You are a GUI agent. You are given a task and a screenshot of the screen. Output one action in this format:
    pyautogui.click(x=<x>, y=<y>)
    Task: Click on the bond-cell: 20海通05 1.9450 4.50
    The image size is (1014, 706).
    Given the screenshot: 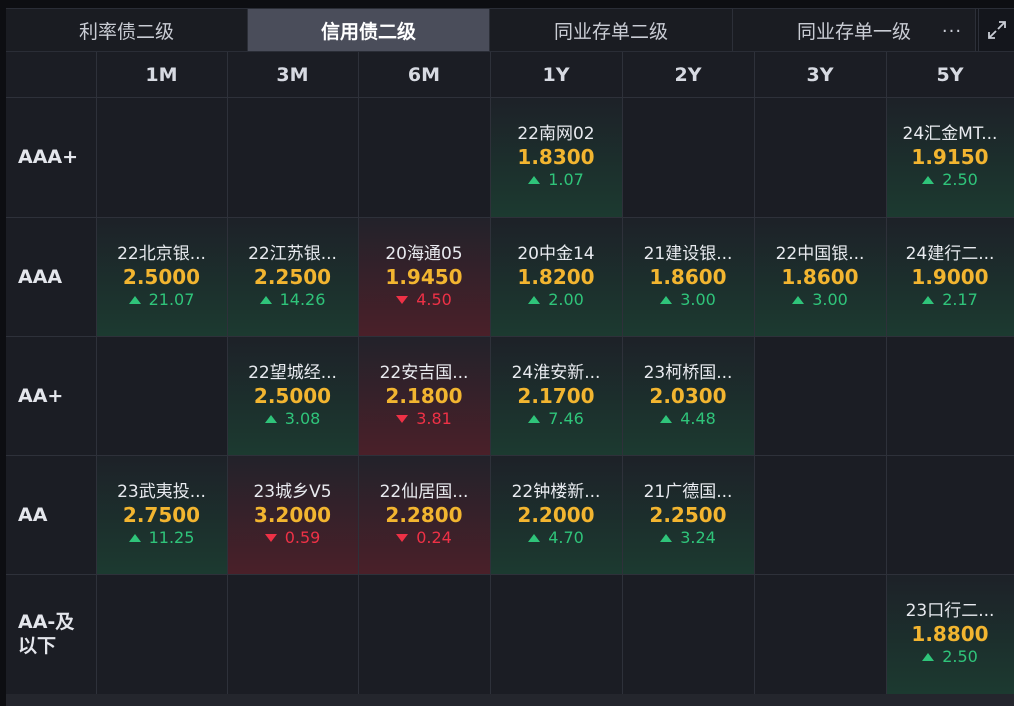 What is the action you would take?
    pyautogui.click(x=424, y=276)
    